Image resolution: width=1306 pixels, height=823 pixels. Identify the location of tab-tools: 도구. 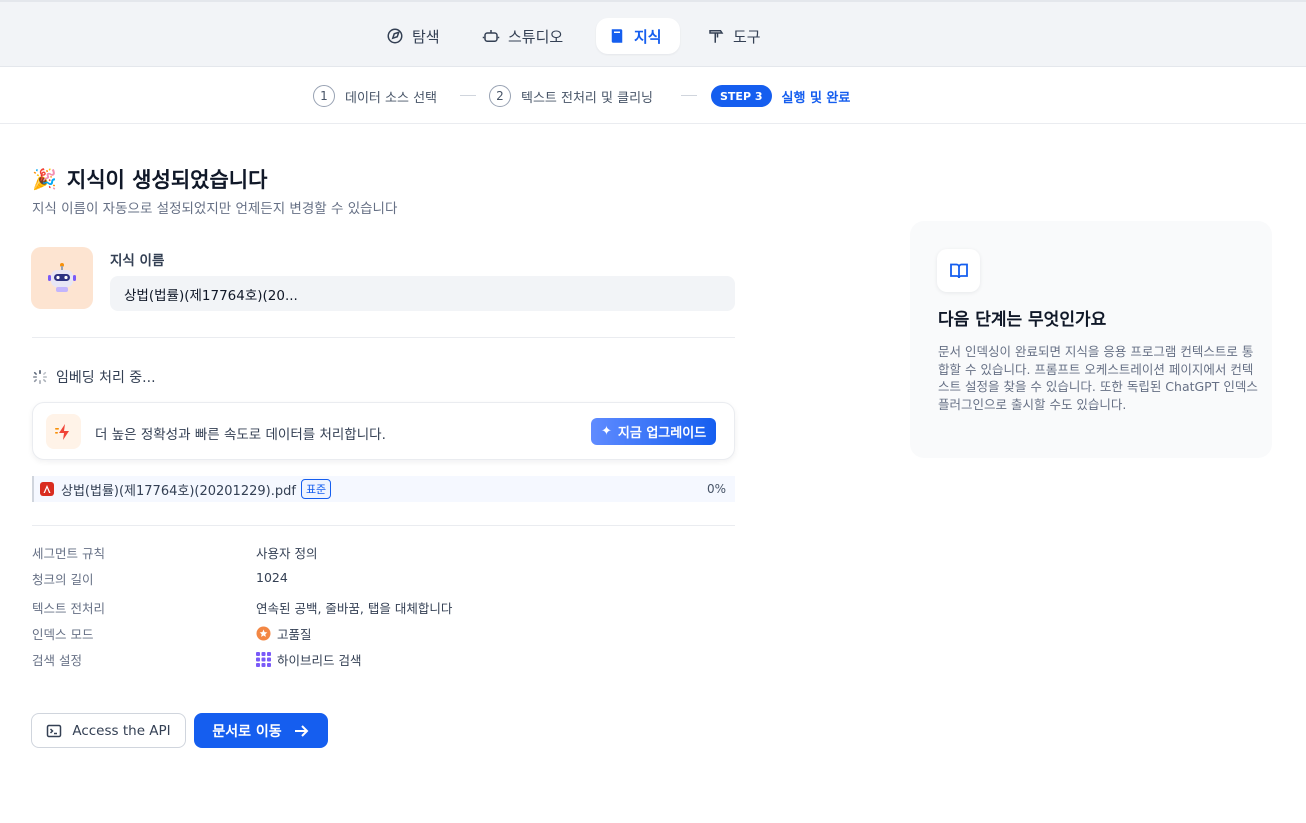
(734, 36).